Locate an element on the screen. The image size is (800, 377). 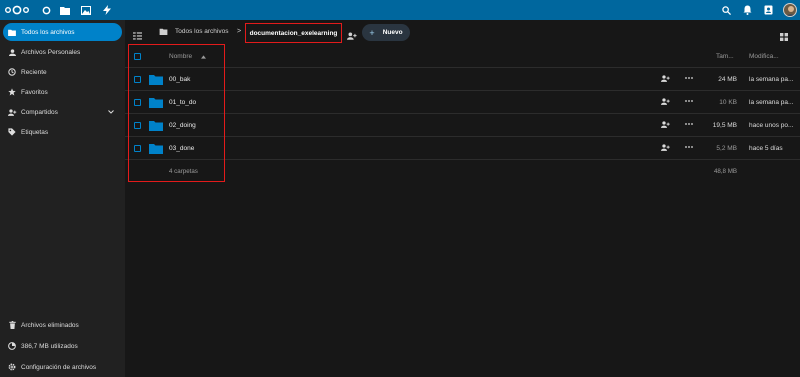
new-button: + Nuevo is located at coordinates (386, 32).